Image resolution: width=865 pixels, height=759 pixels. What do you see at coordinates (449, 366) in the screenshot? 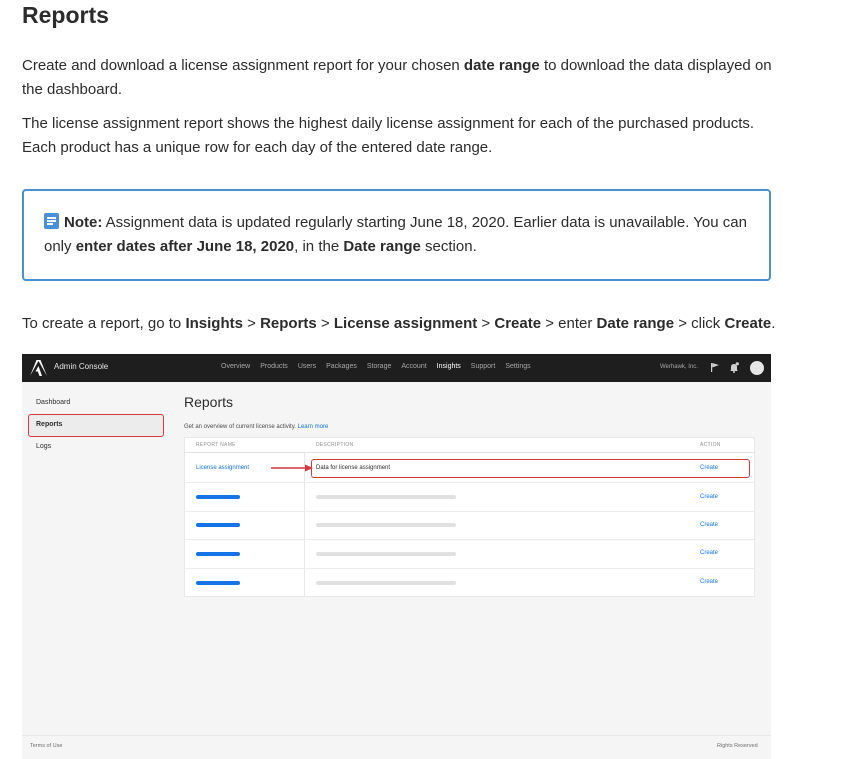
I see `nav-insights: Insights` at bounding box center [449, 366].